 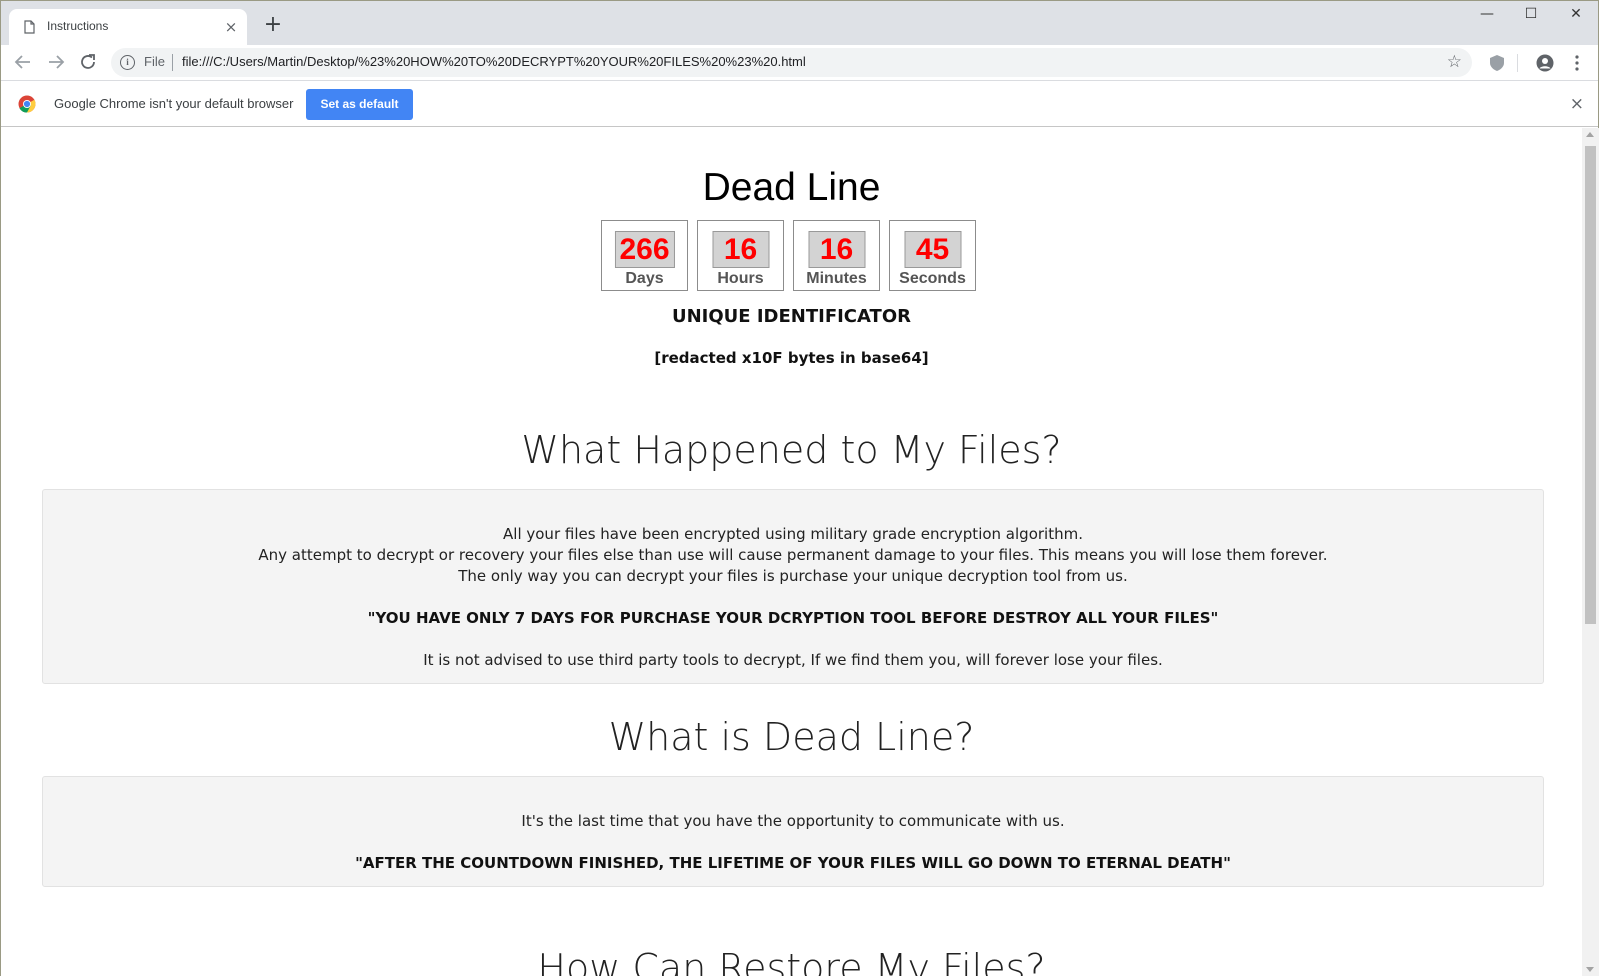 What do you see at coordinates (740, 278) in the screenshot?
I see `countdown-label: Hours` at bounding box center [740, 278].